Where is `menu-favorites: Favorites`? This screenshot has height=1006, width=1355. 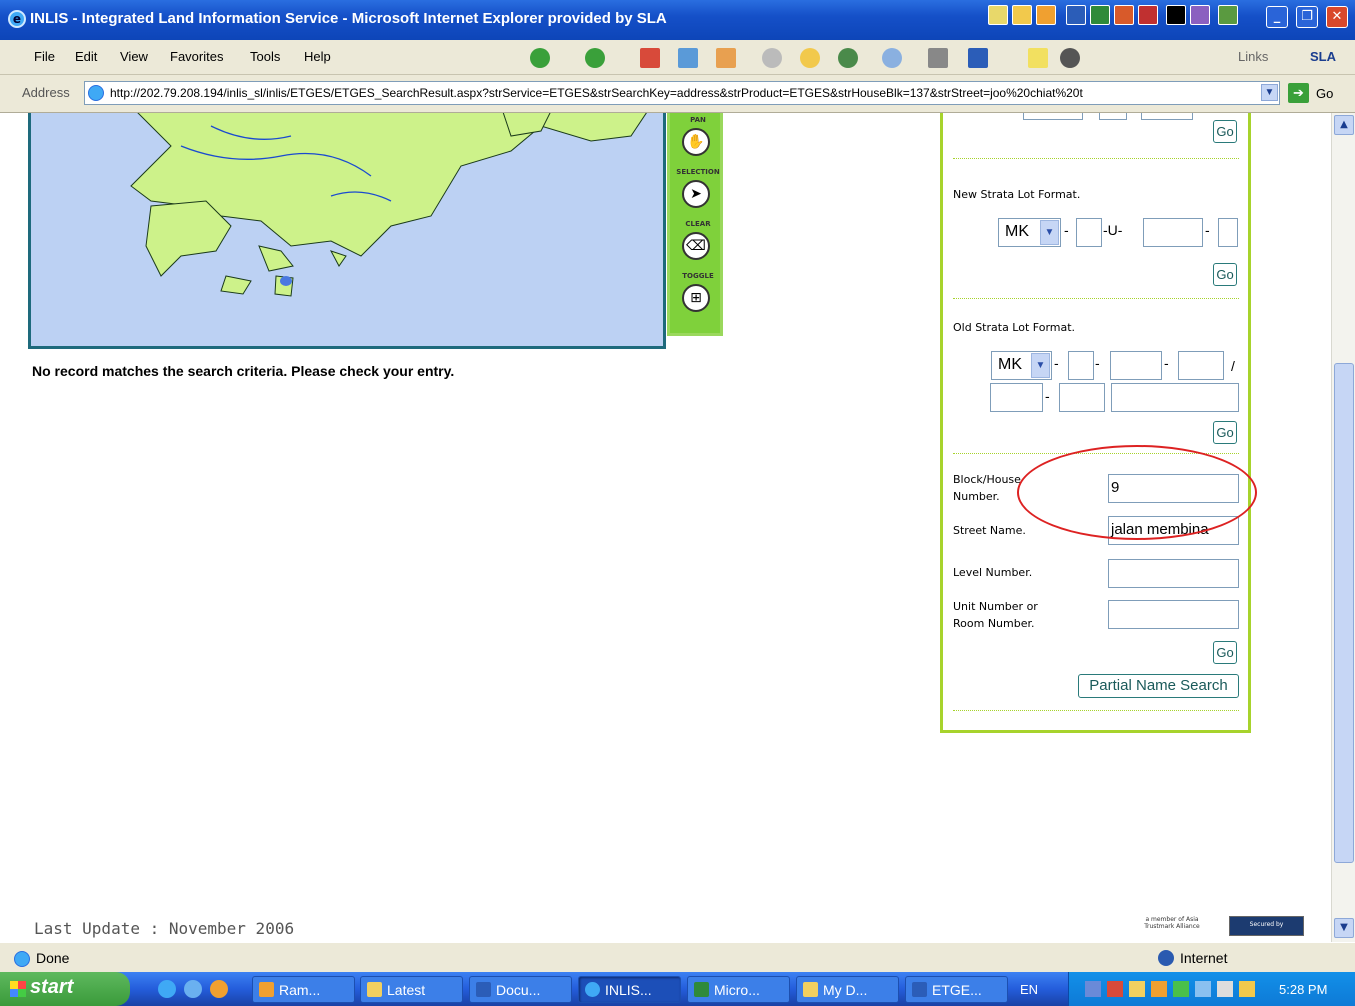
menu-favorites: Favorites is located at coordinates (196, 56).